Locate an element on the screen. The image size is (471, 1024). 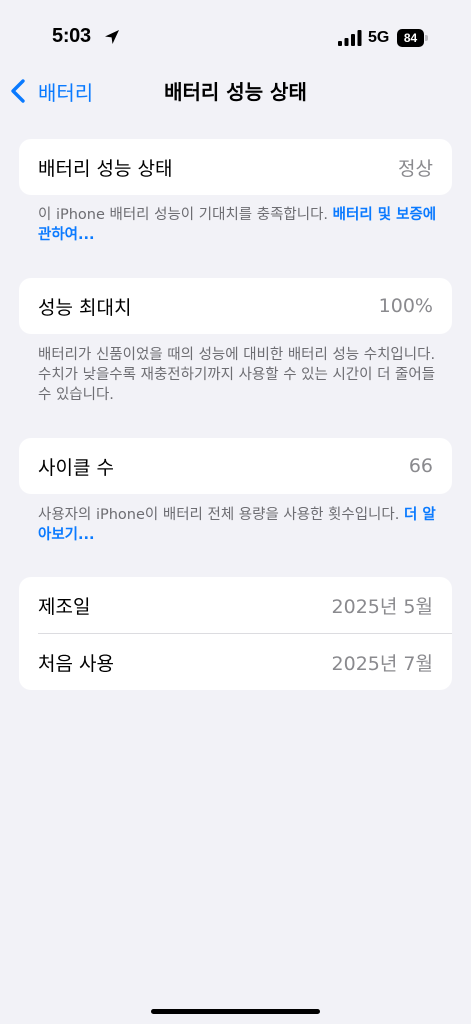
dates-card: 제조일 2025년 5월 처음 사용 2025년 7월 is located at coordinates (235, 633).